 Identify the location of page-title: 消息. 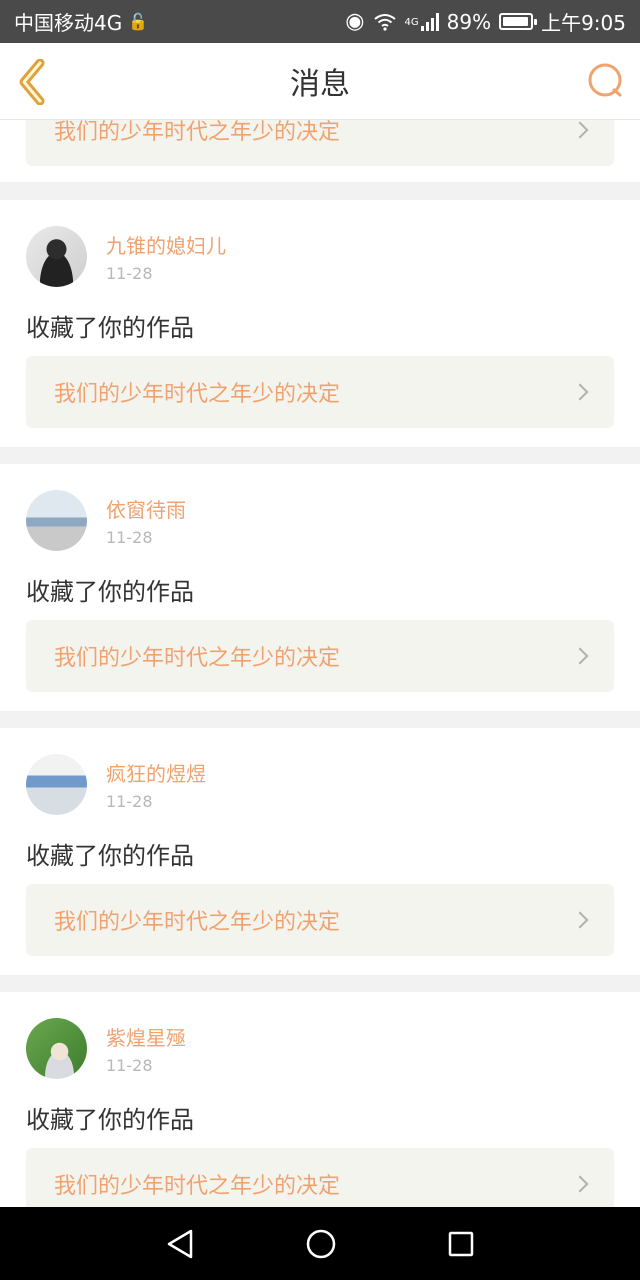
(320, 84).